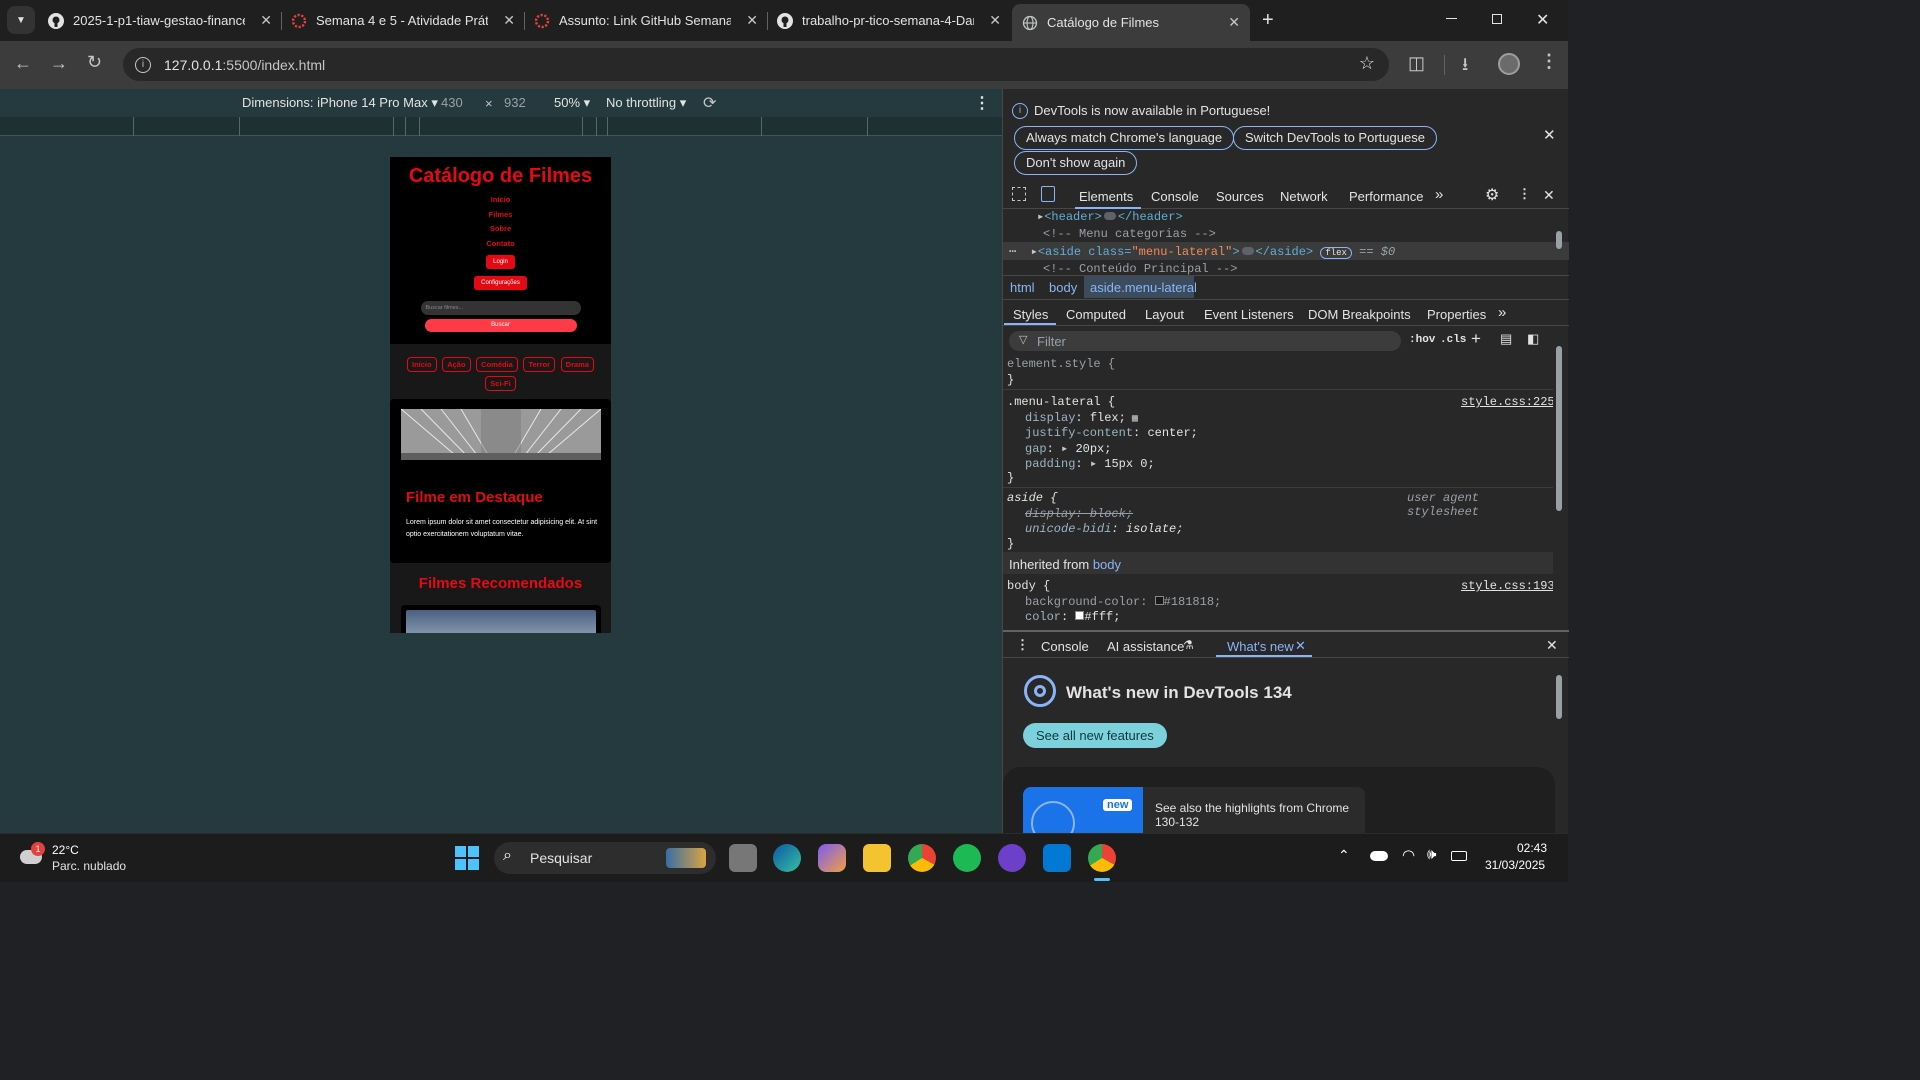 The image size is (1920, 1080). I want to click on restore-icon, so click(1497, 19).